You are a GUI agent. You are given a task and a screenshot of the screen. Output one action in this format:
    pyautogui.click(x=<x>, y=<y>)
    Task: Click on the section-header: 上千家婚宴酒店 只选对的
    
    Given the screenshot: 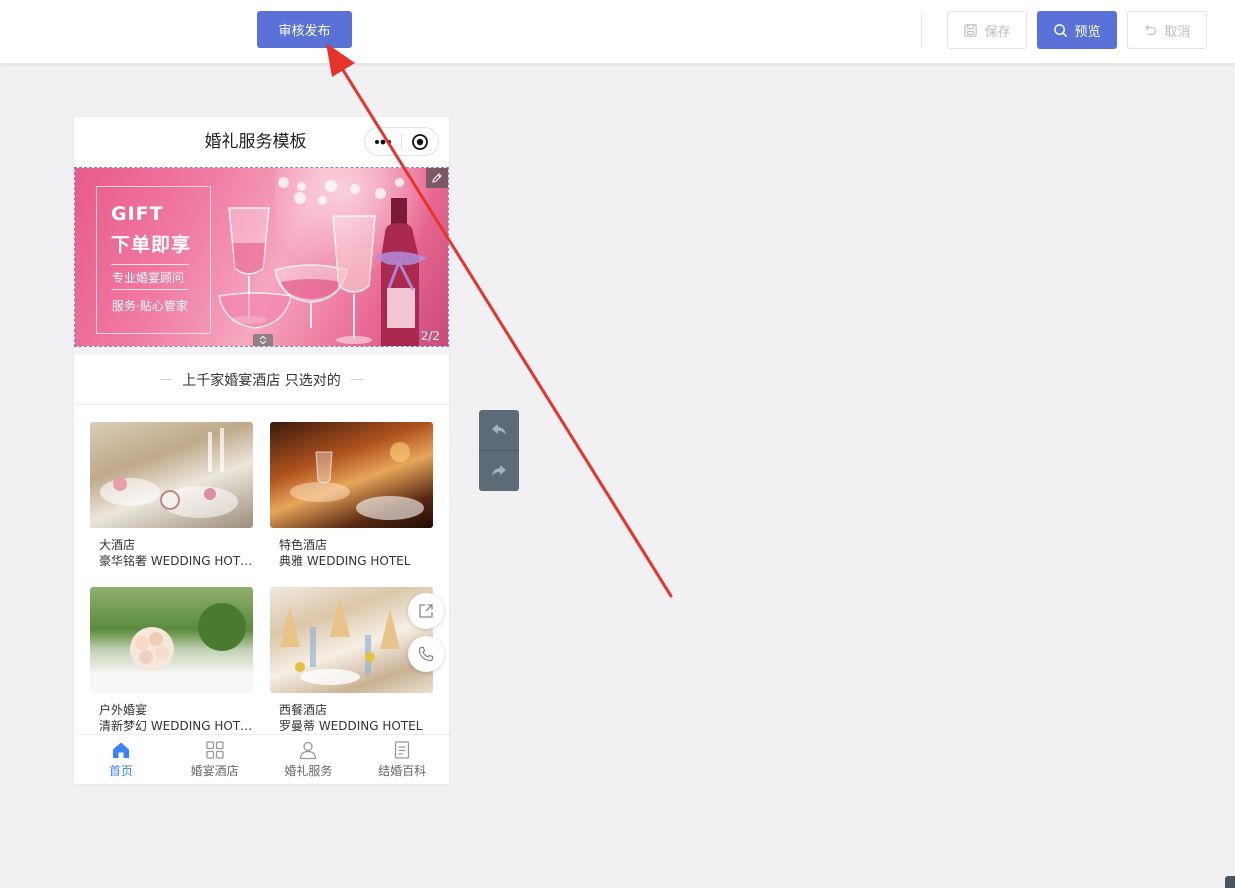 What is the action you would take?
    pyautogui.click(x=261, y=380)
    